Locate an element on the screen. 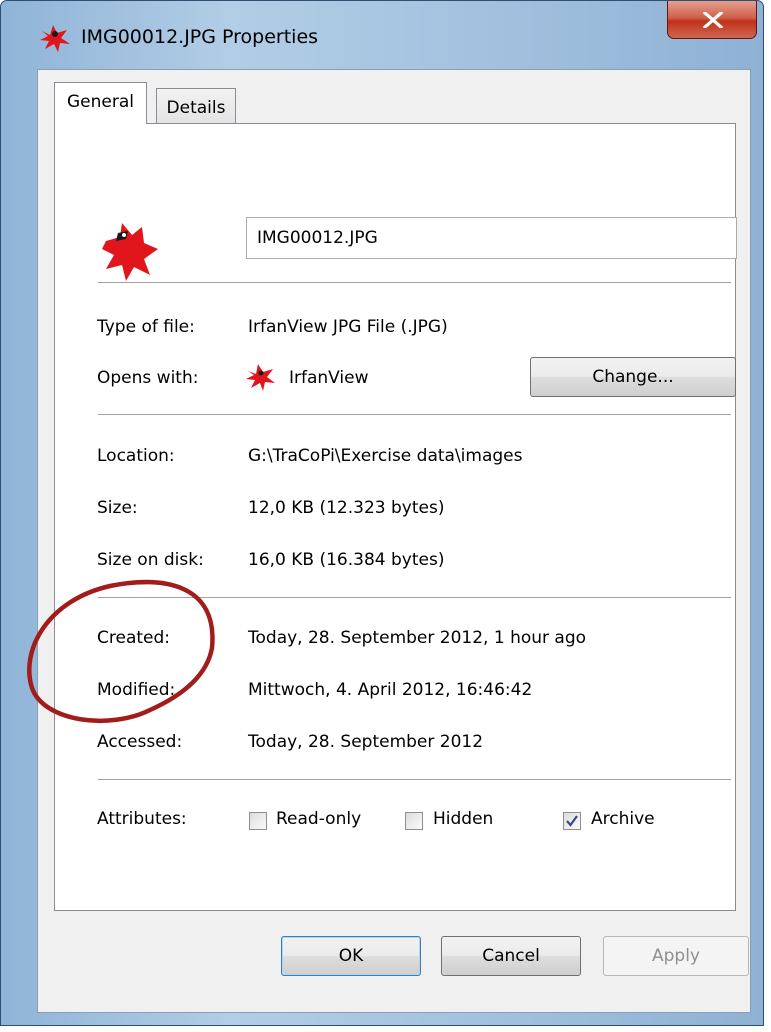 The image size is (771, 1032). location-label: Location: is located at coordinates (136, 456).